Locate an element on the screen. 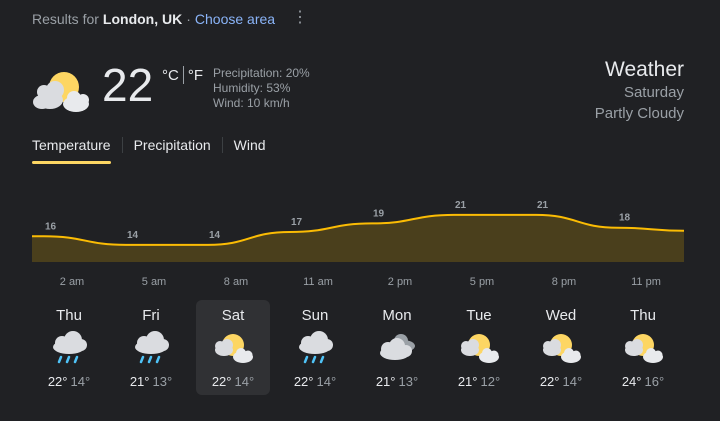 The image size is (720, 421). wind-text: Wind: 10 km/h is located at coordinates (251, 103).